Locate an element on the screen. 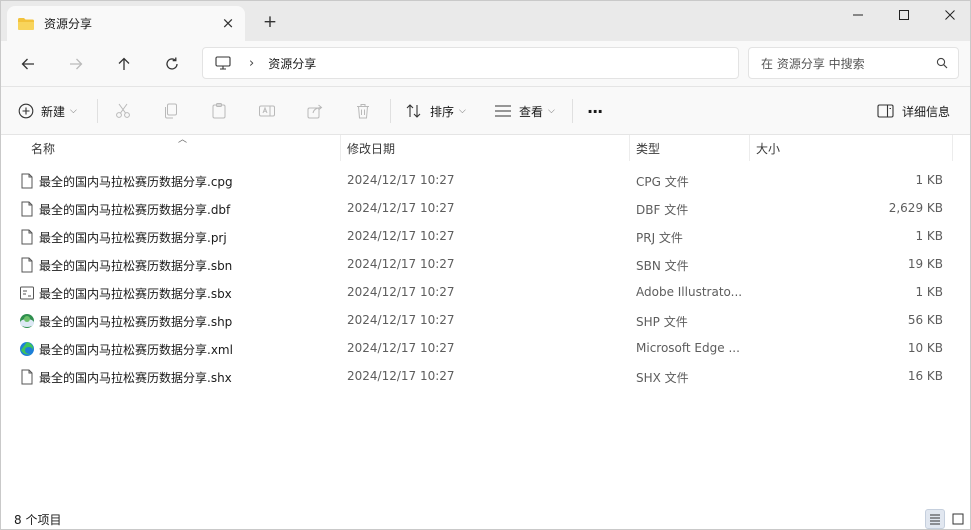  tiles-view-button is located at coordinates (958, 519).